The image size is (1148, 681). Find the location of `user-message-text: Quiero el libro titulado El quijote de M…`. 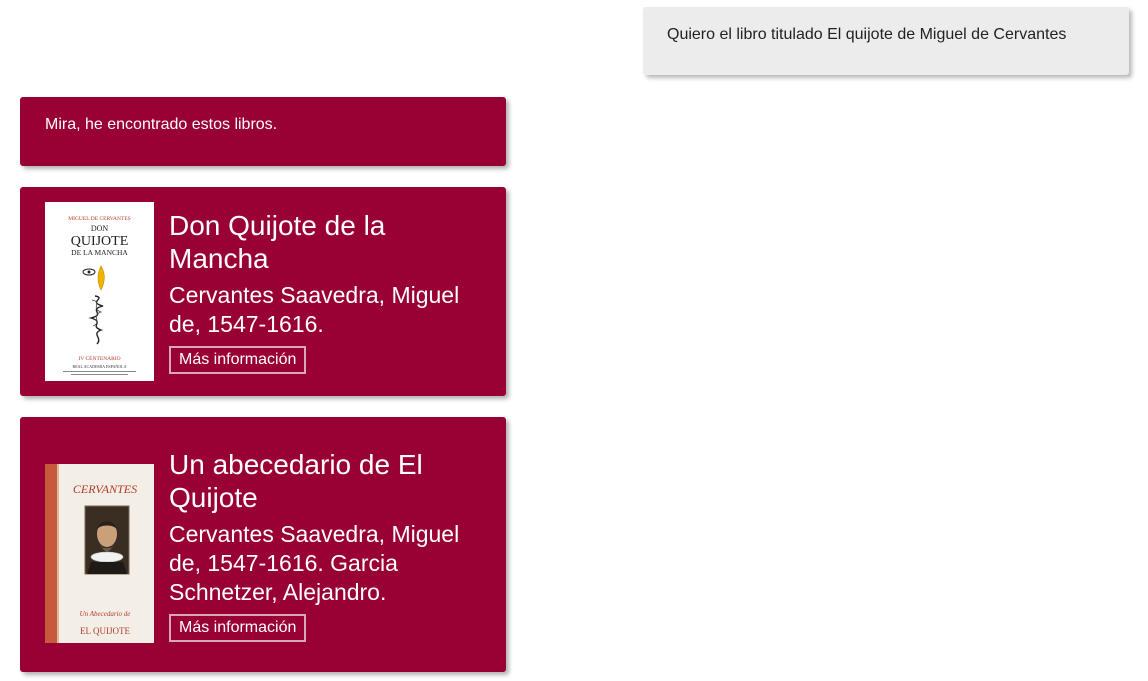

user-message-text: Quiero el libro titulado El quijote de M… is located at coordinates (867, 34).